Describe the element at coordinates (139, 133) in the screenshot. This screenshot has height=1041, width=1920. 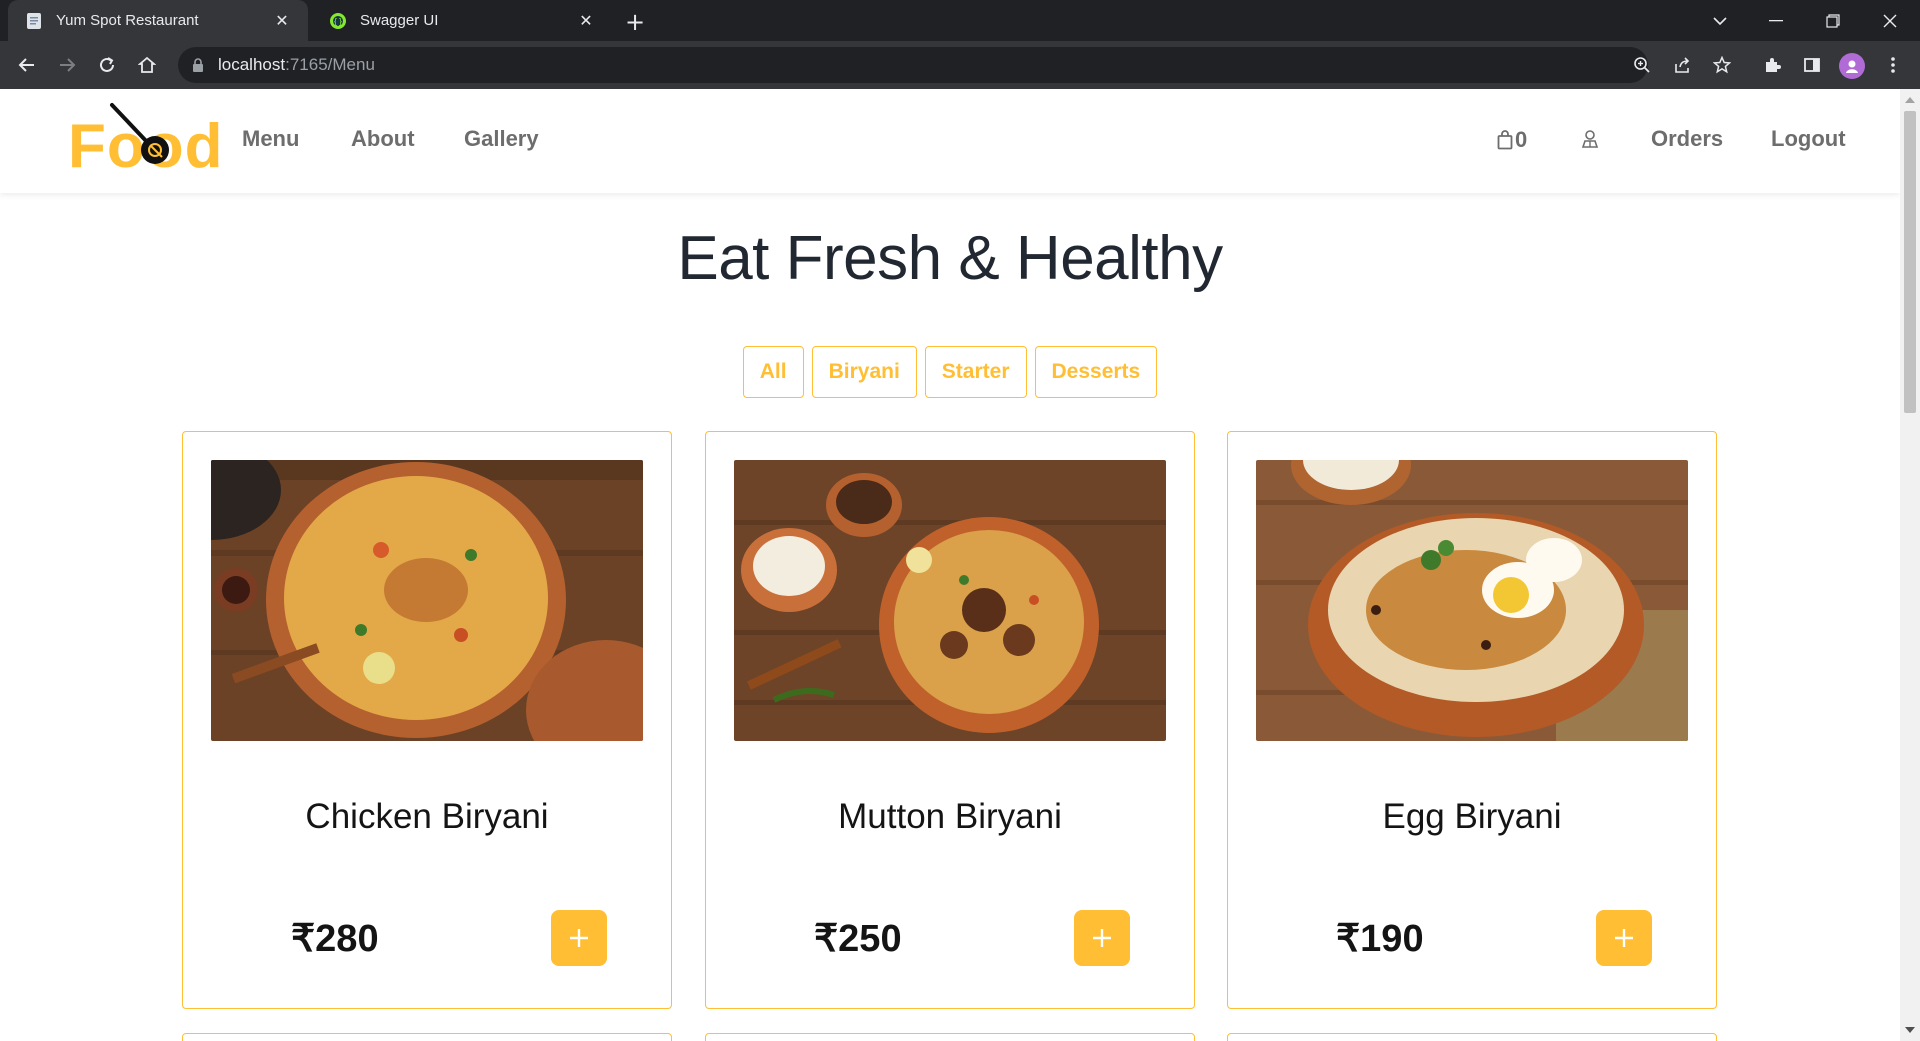
I see `spatula-icon` at that location.